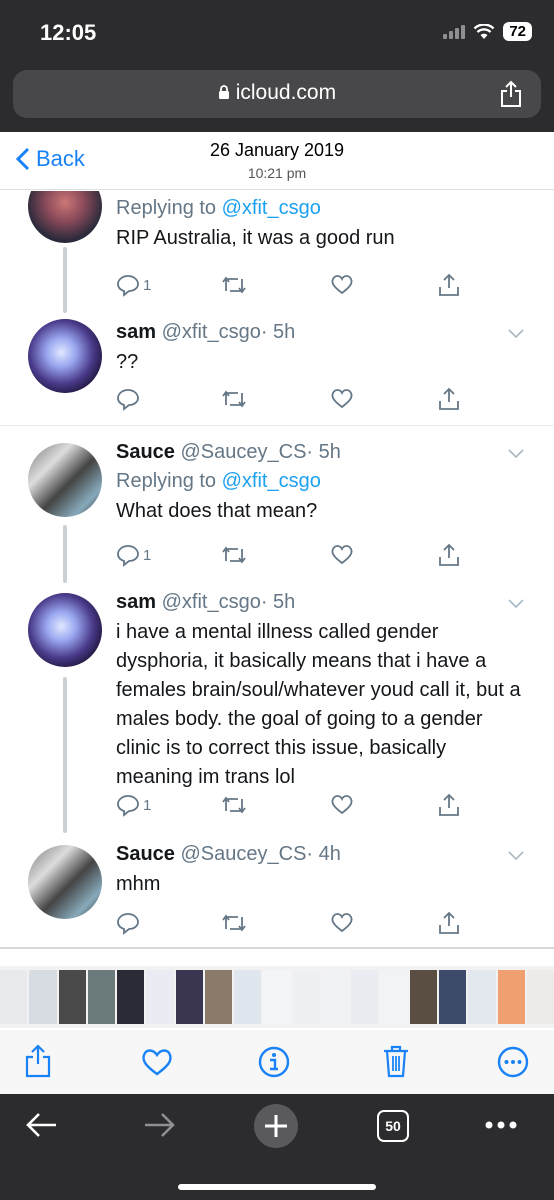  I want to click on forward-arrow-icon, so click(159, 1125).